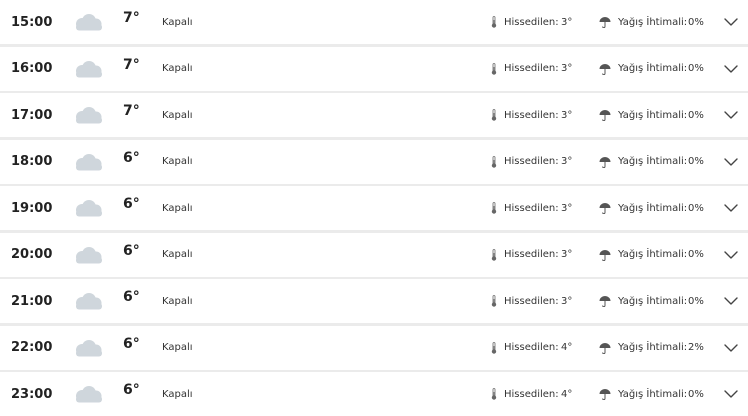  Describe the element at coordinates (32, 301) in the screenshot. I see `hour-time: 21:00` at that location.